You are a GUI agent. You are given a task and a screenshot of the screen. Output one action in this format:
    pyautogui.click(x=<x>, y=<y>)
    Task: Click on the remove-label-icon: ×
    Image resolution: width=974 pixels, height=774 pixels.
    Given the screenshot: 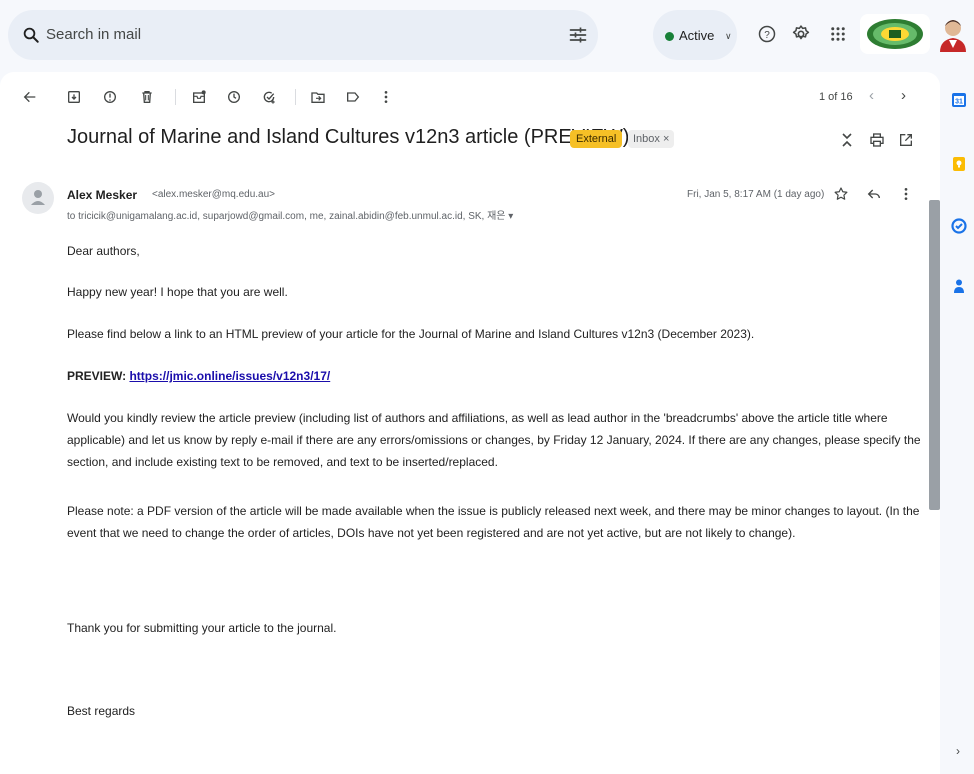 What is the action you would take?
    pyautogui.click(x=666, y=139)
    